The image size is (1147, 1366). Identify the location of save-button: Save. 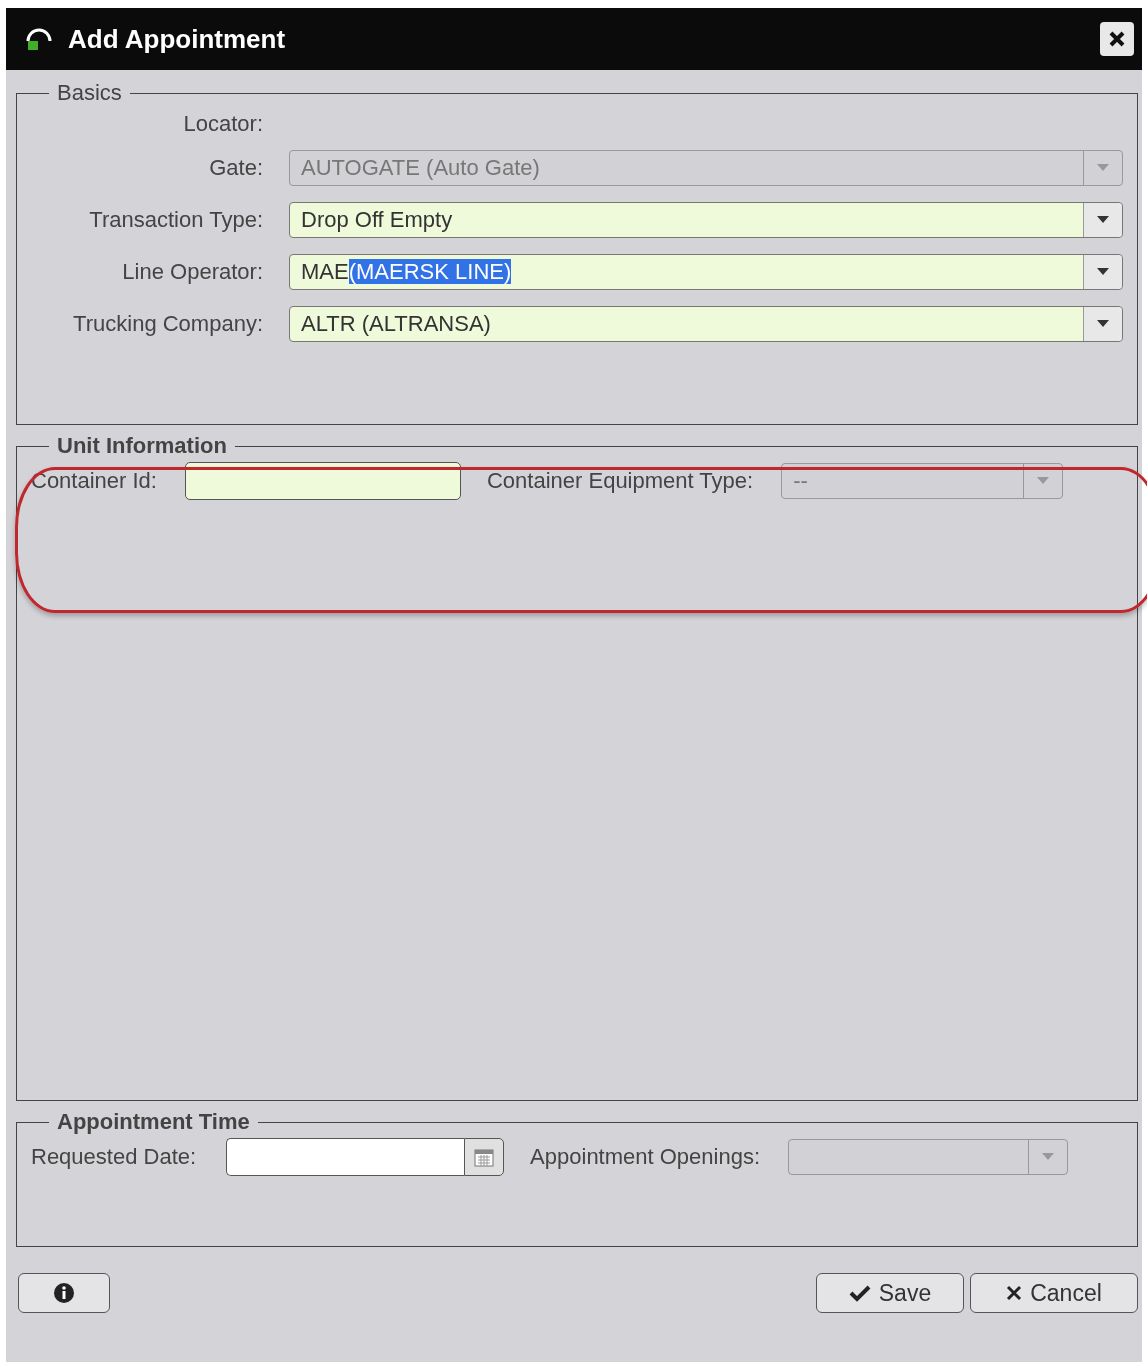
(890, 1293).